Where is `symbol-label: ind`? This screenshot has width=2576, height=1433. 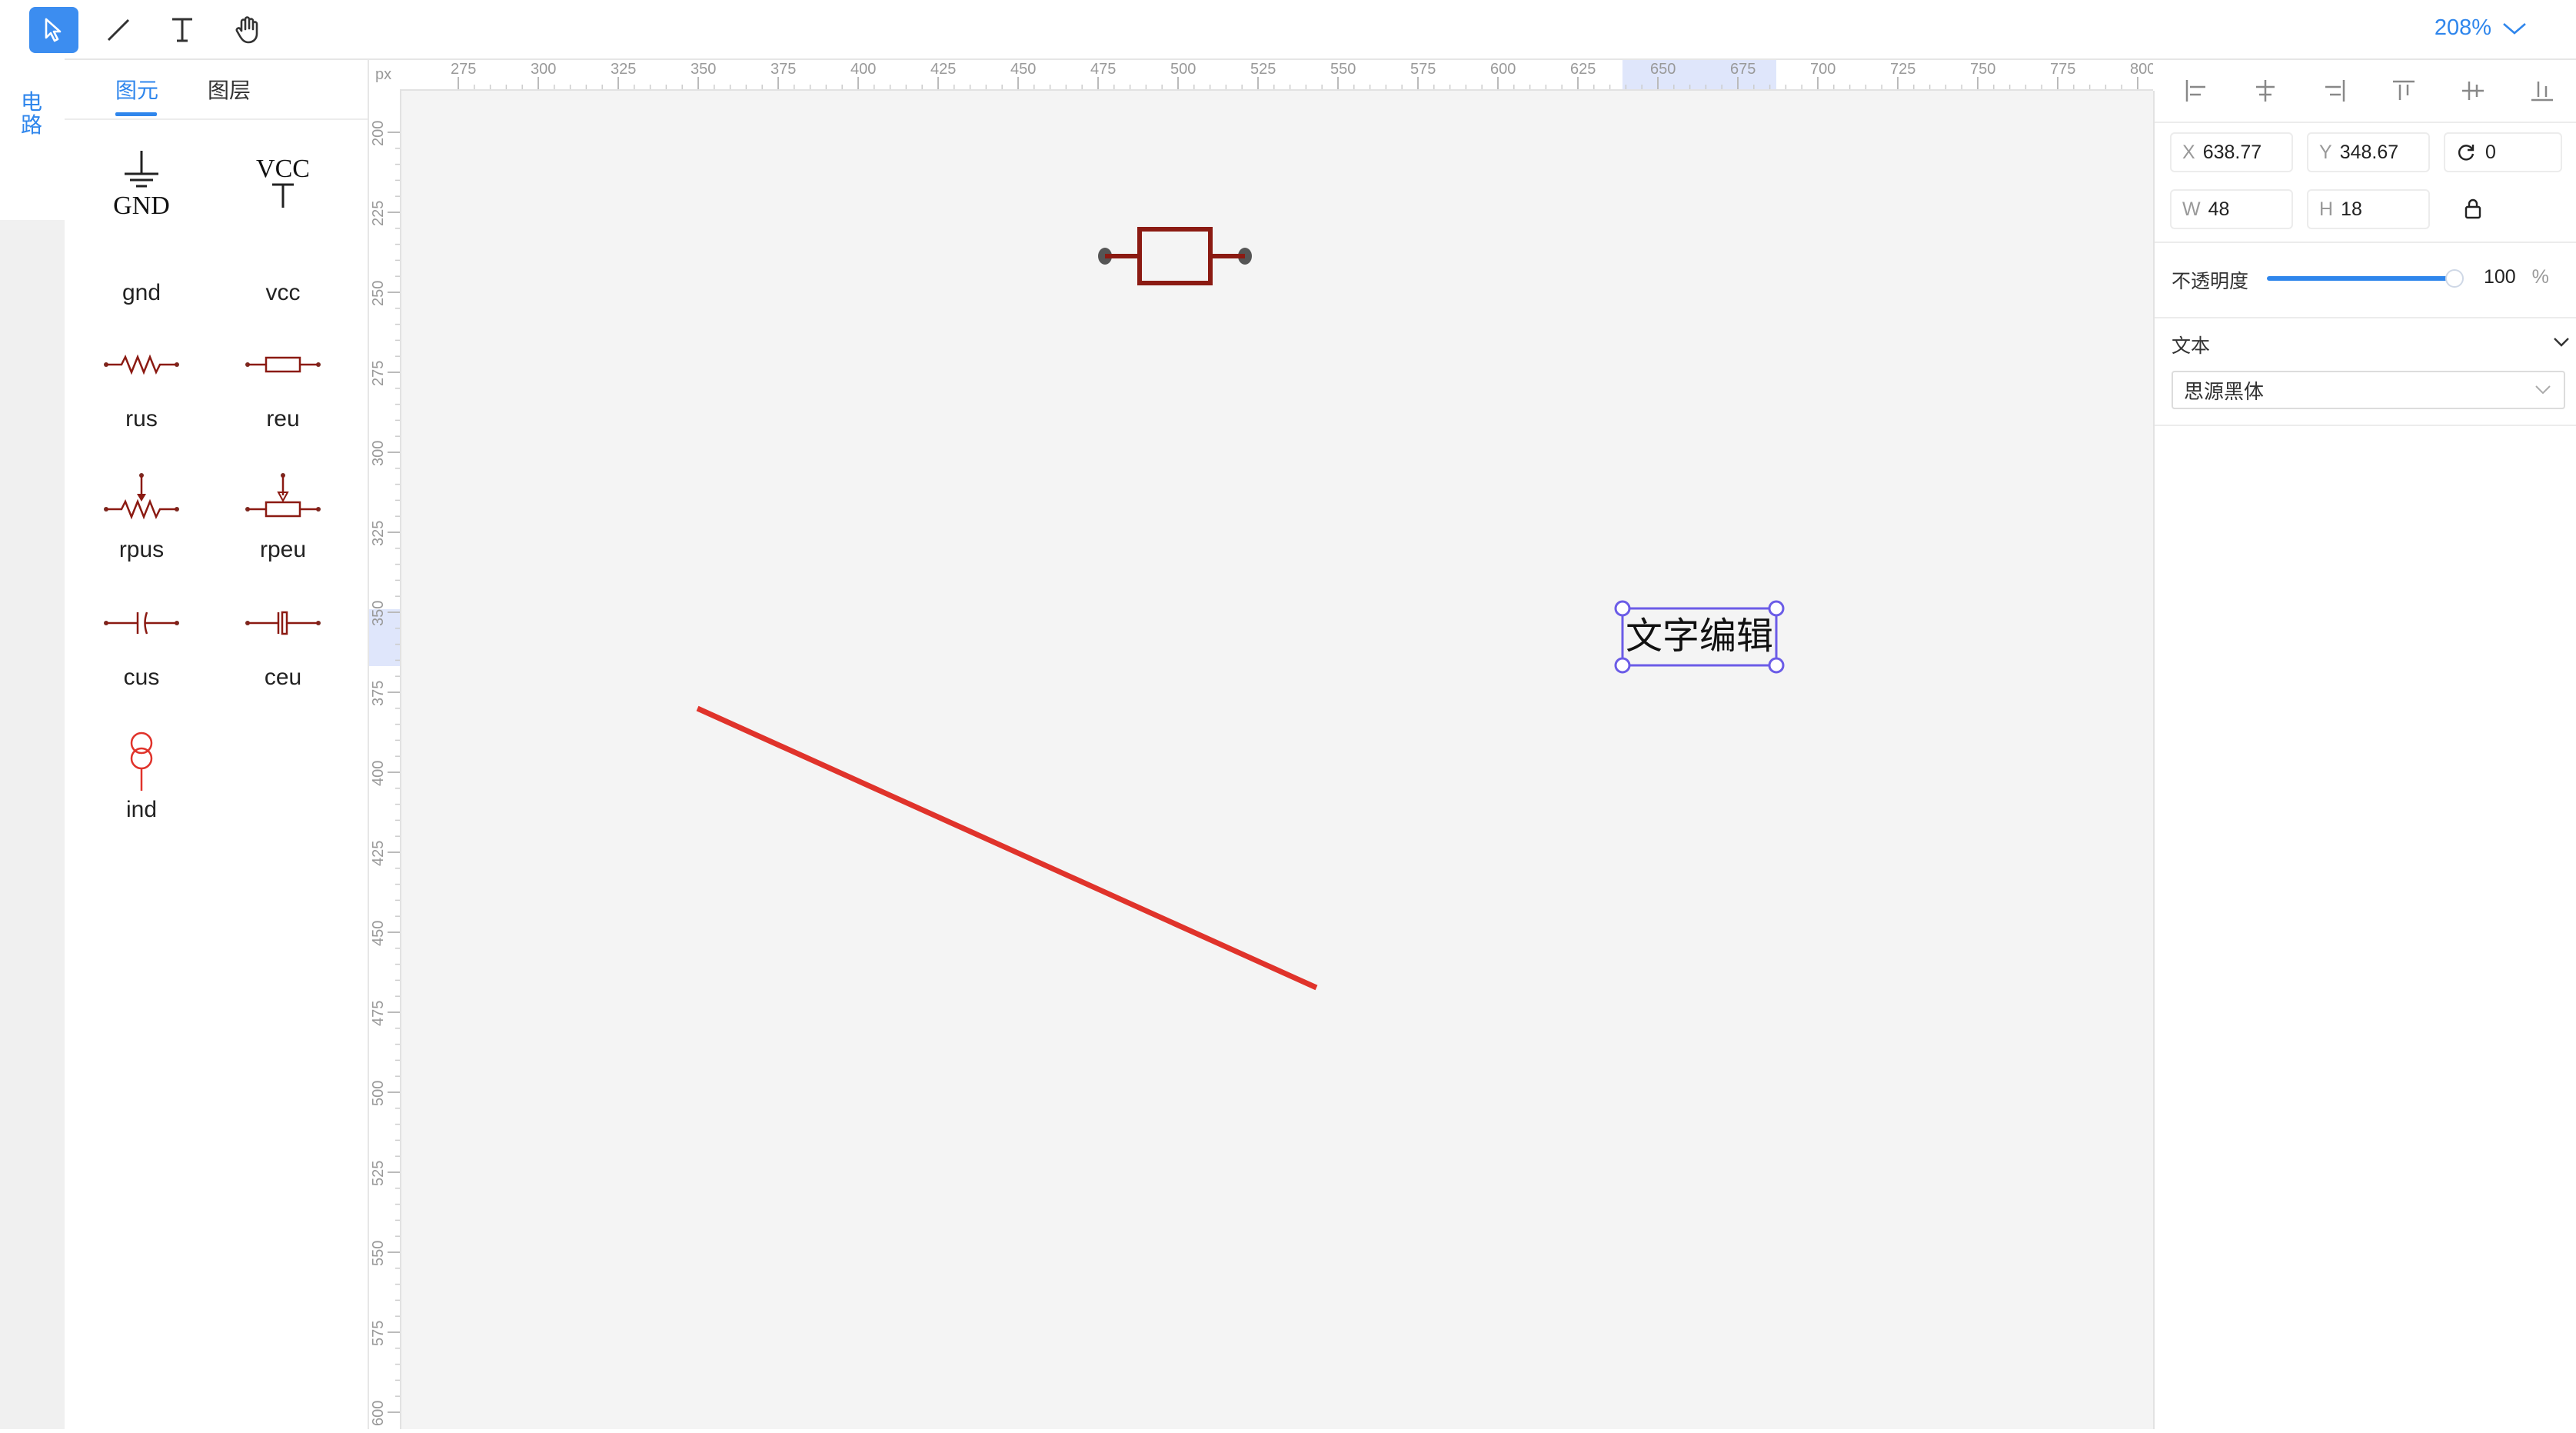
symbol-label: ind is located at coordinates (142, 809).